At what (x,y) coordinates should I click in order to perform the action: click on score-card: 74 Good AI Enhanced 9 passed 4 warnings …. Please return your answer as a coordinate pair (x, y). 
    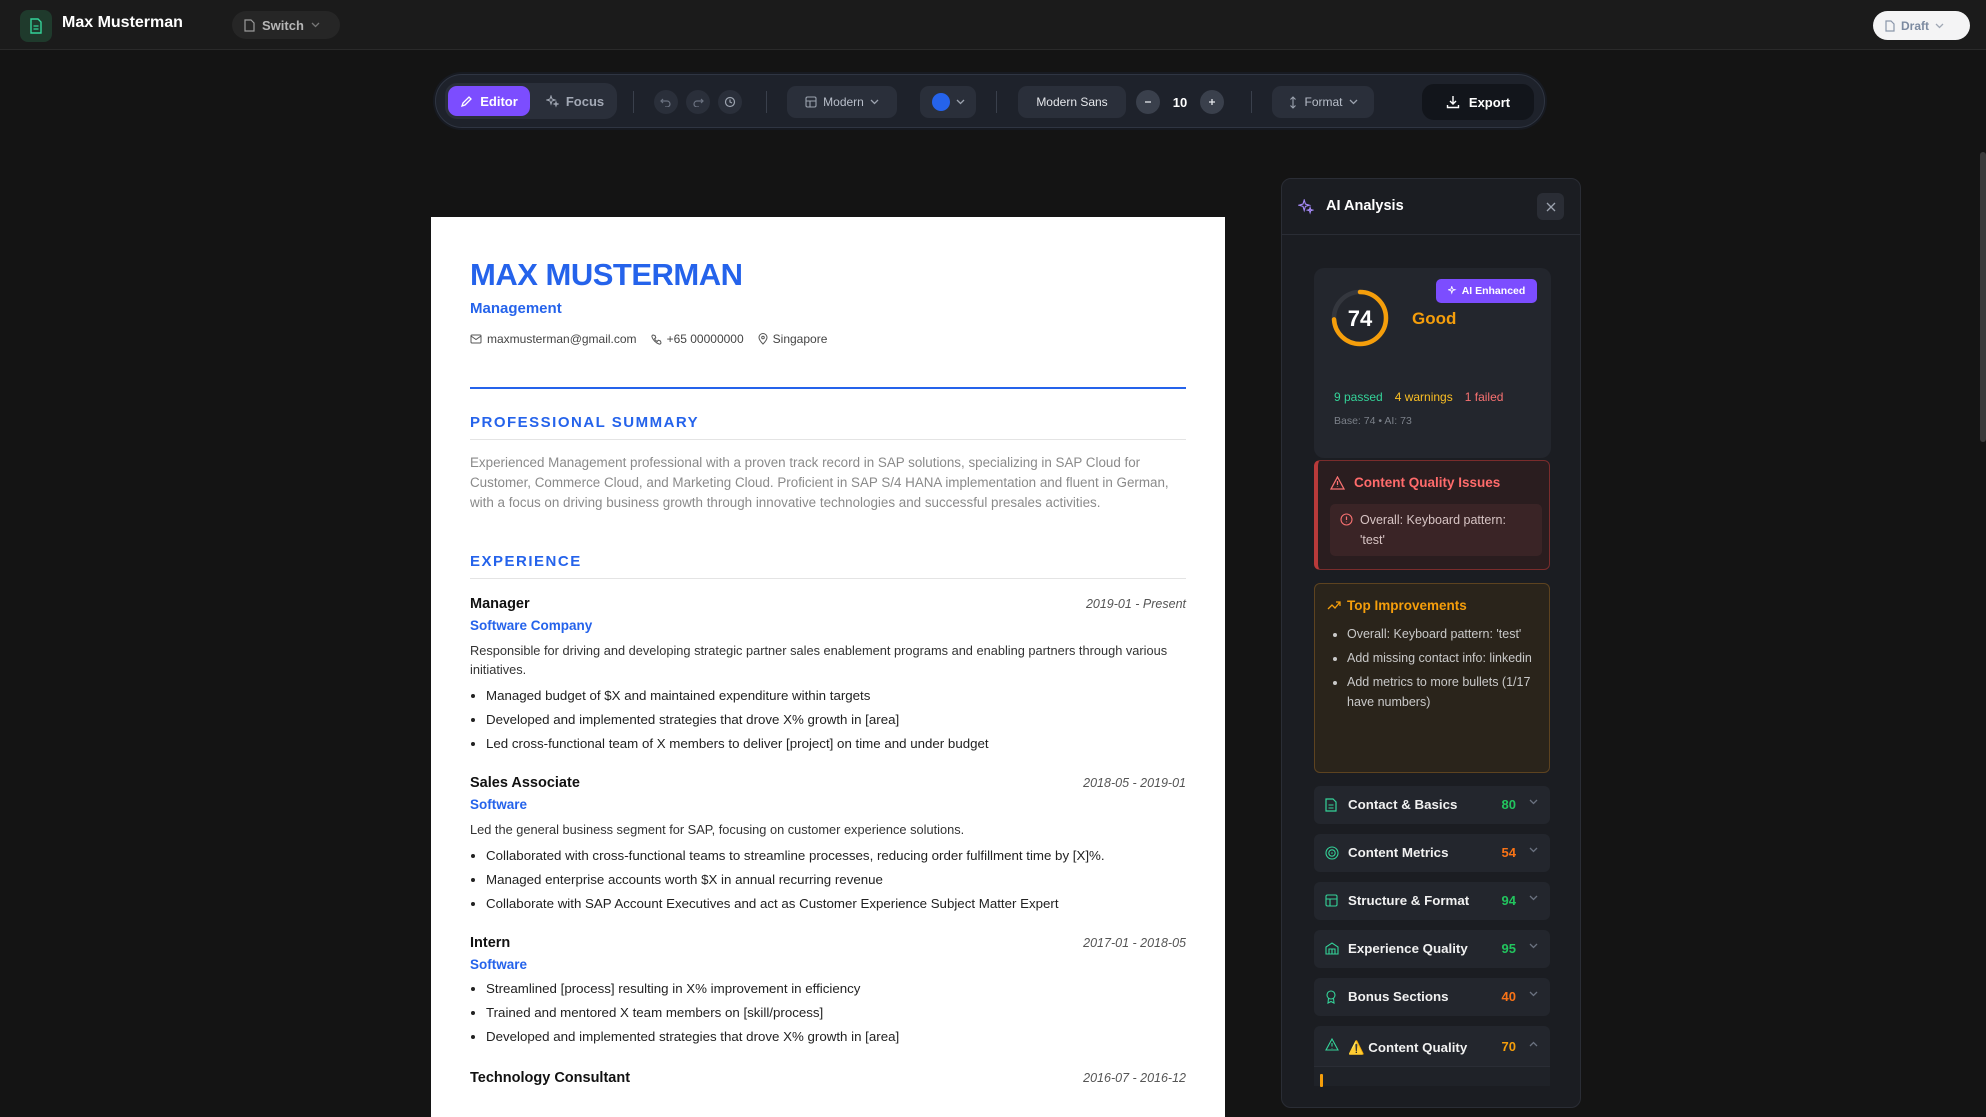
    Looking at the image, I should click on (1432, 363).